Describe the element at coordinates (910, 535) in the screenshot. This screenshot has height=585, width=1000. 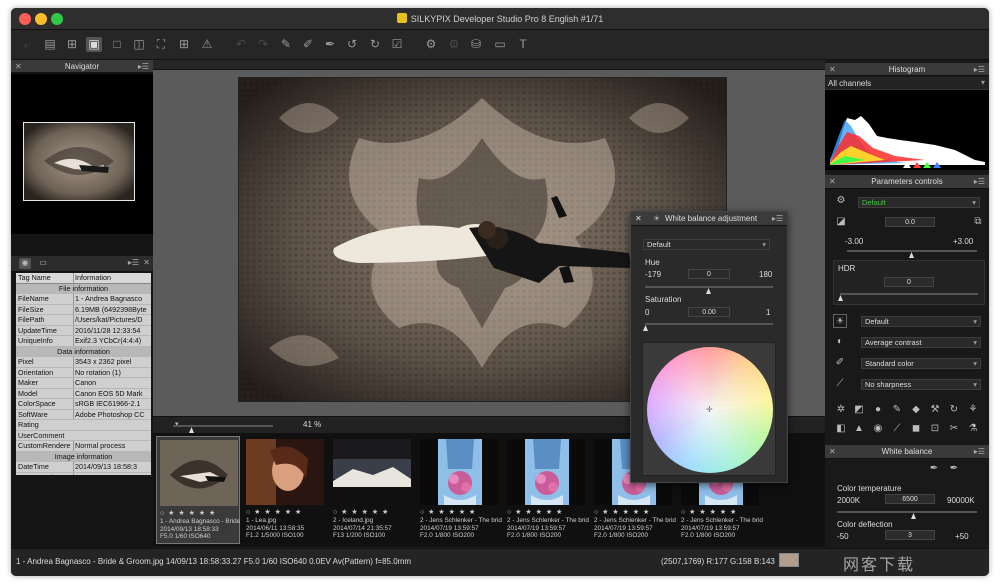
I see `deflection-stepper: 3` at that location.